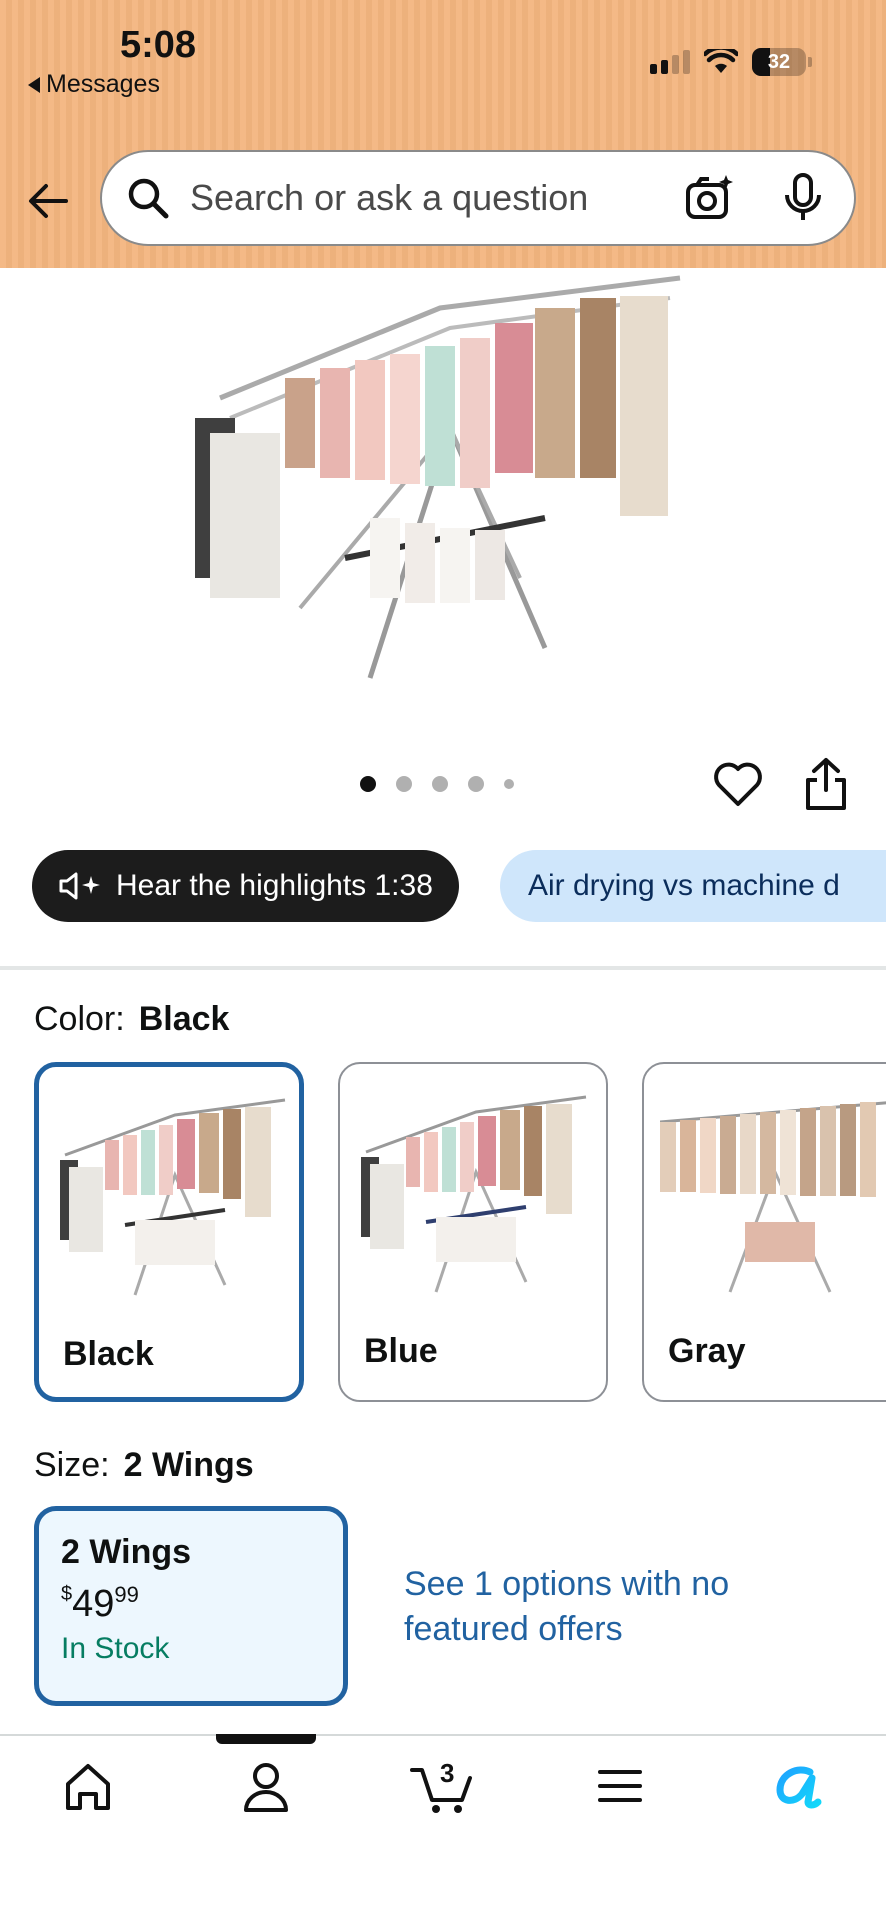 This screenshot has height=1920, width=886. I want to click on price-cents: 99, so click(126, 1594).